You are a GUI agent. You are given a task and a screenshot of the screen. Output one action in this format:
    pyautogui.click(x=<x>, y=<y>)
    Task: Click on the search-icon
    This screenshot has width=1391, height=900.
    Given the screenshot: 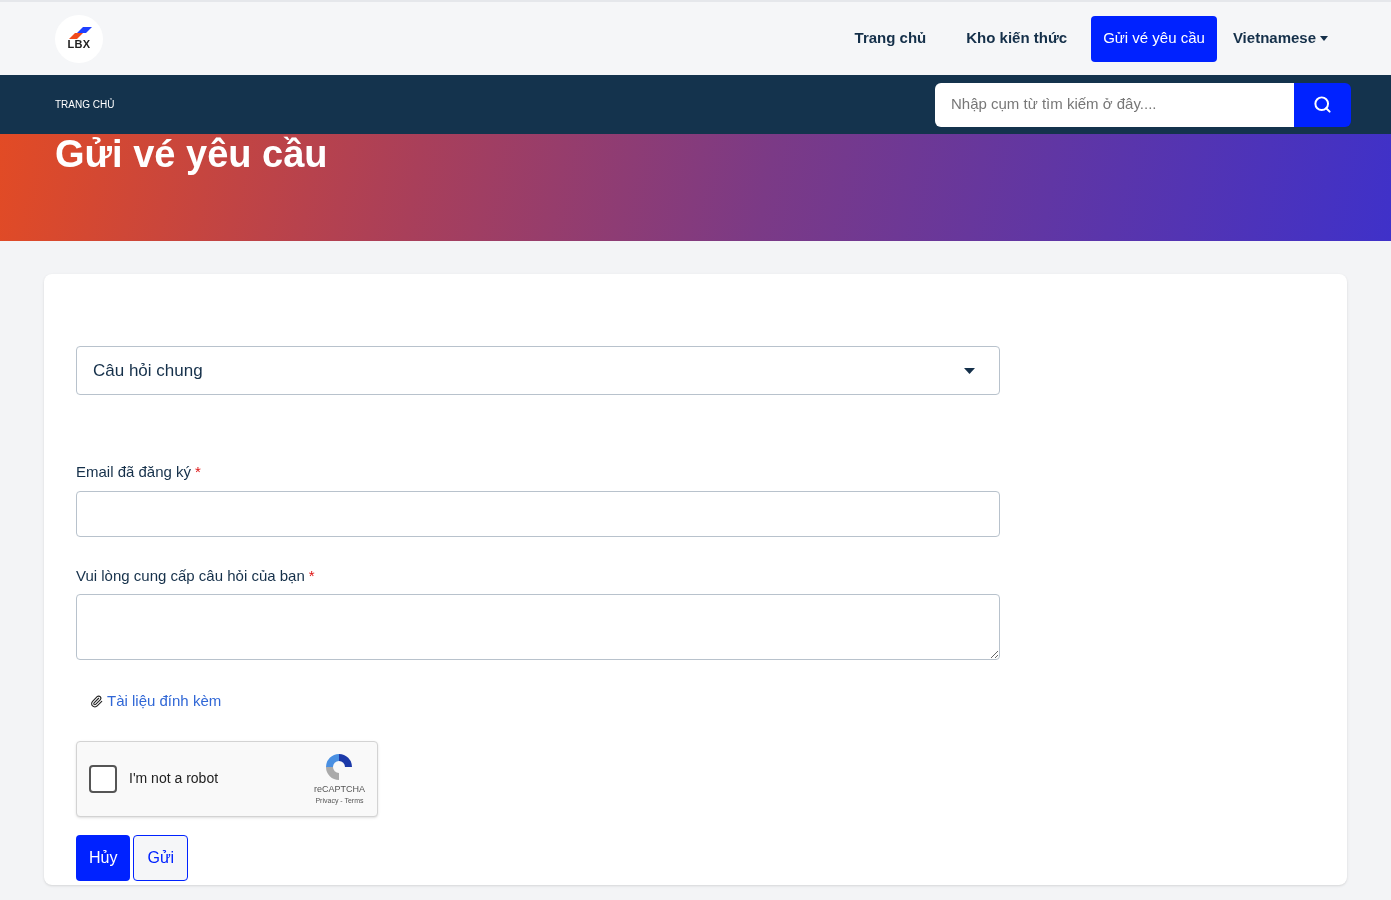 What is the action you would take?
    pyautogui.click(x=1322, y=104)
    